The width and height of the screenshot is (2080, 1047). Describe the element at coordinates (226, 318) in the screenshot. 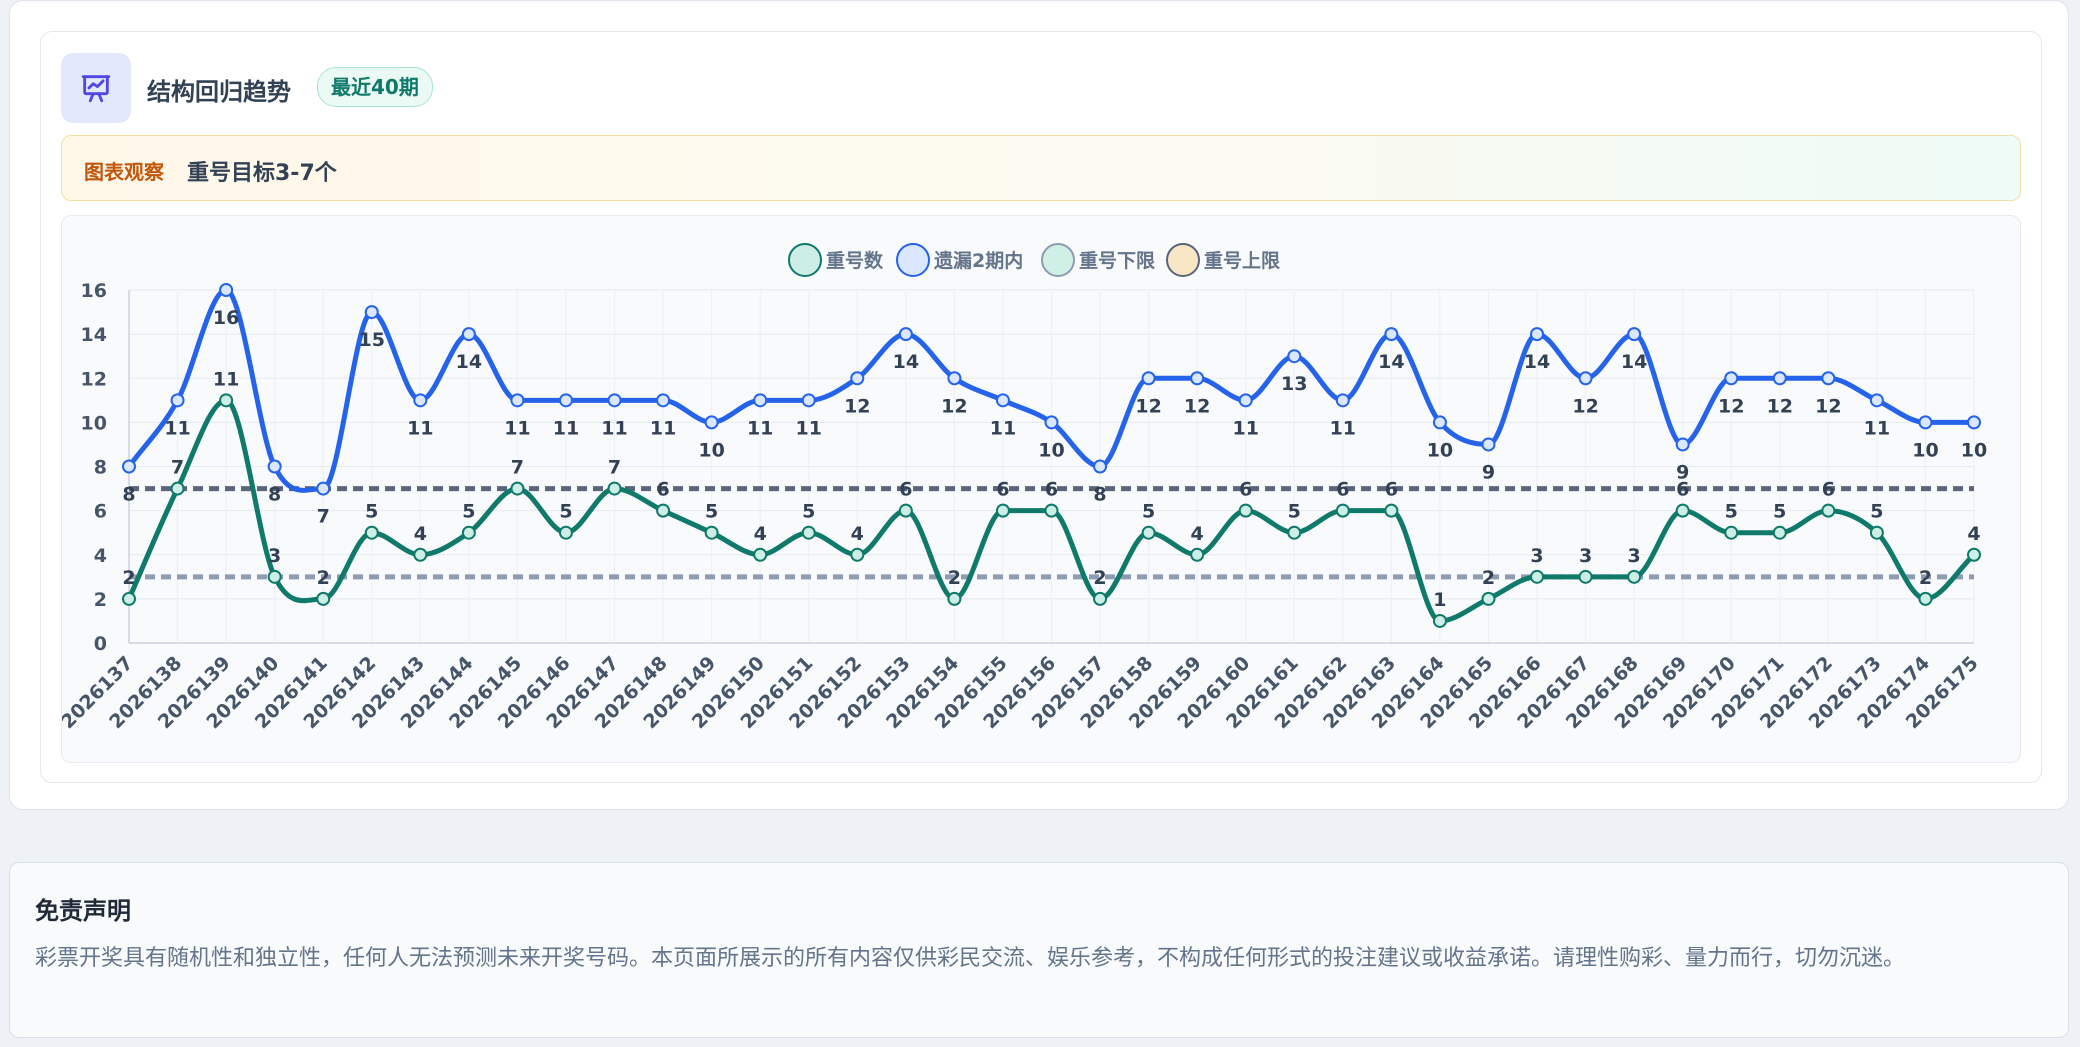

I see `miss2-data-label: 16` at that location.